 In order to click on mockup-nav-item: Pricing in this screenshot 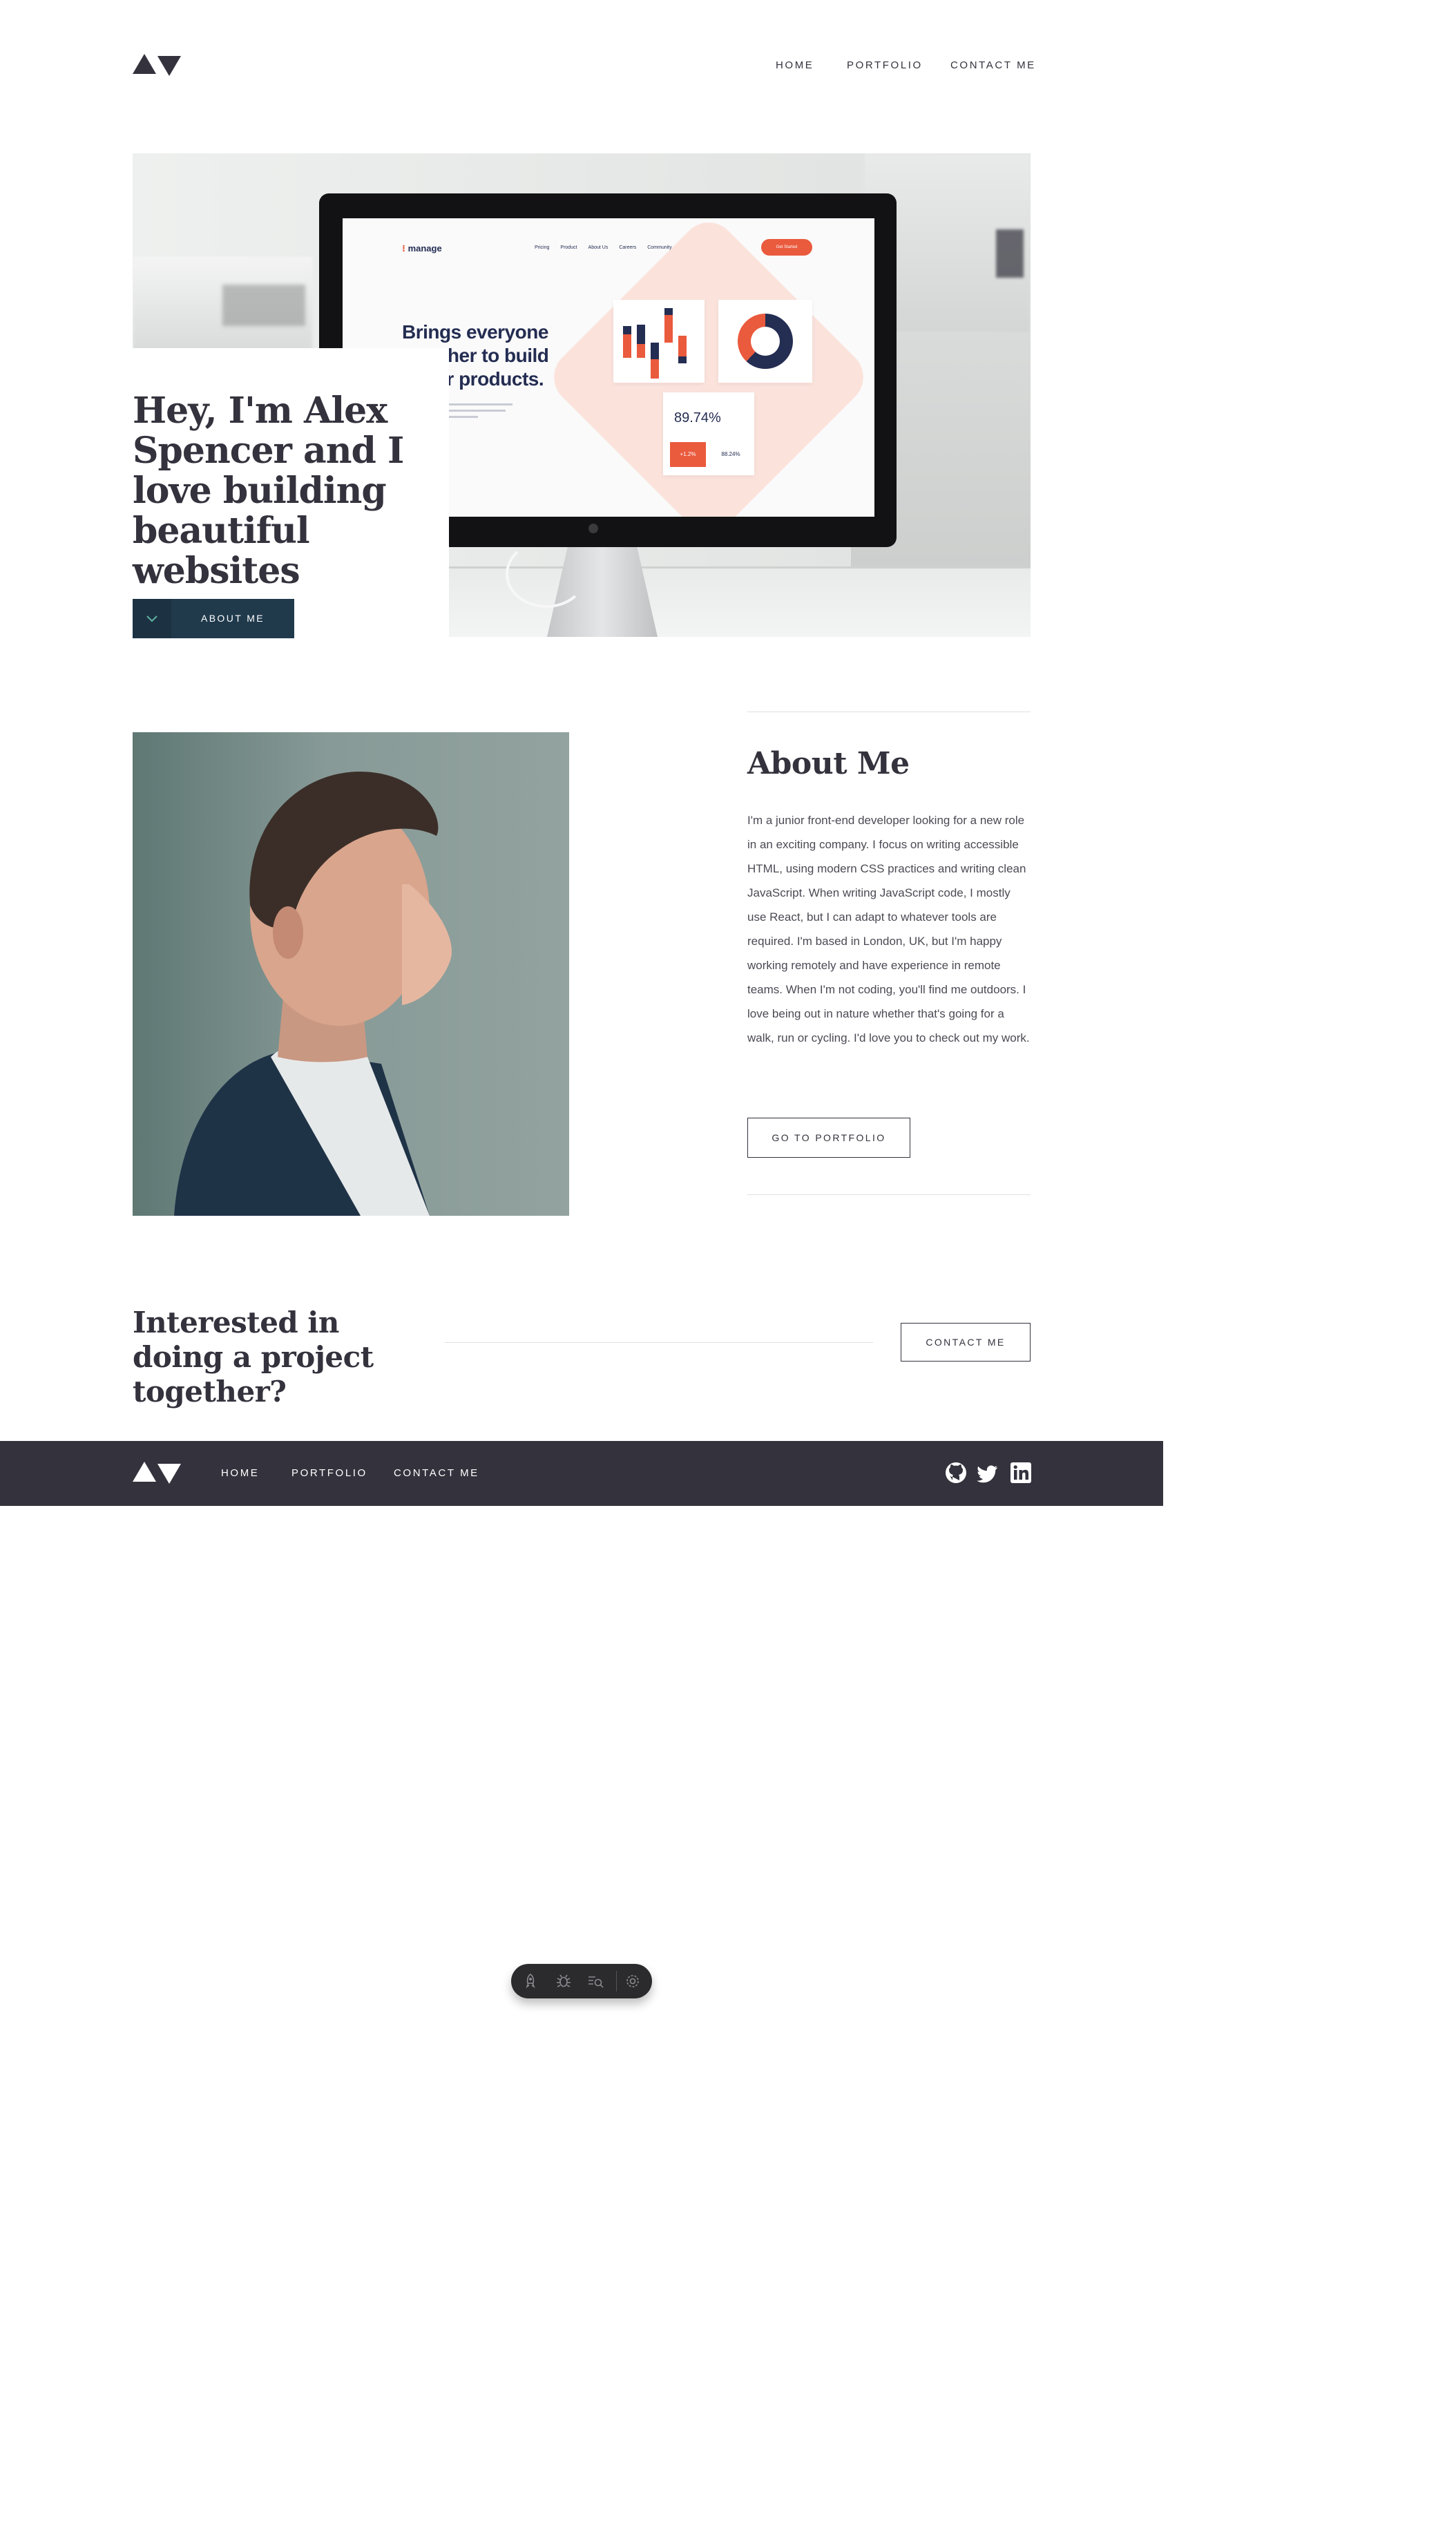, I will do `click(542, 247)`.